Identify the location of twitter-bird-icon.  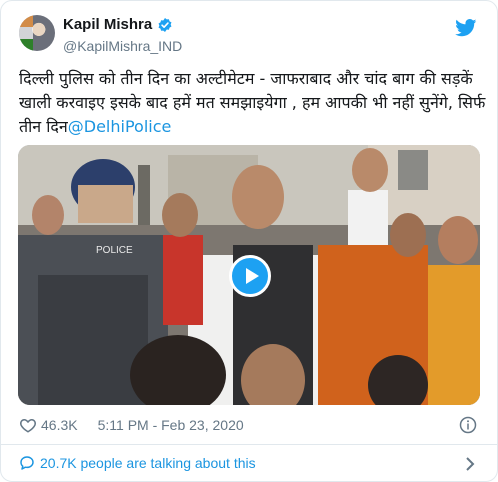
(466, 28).